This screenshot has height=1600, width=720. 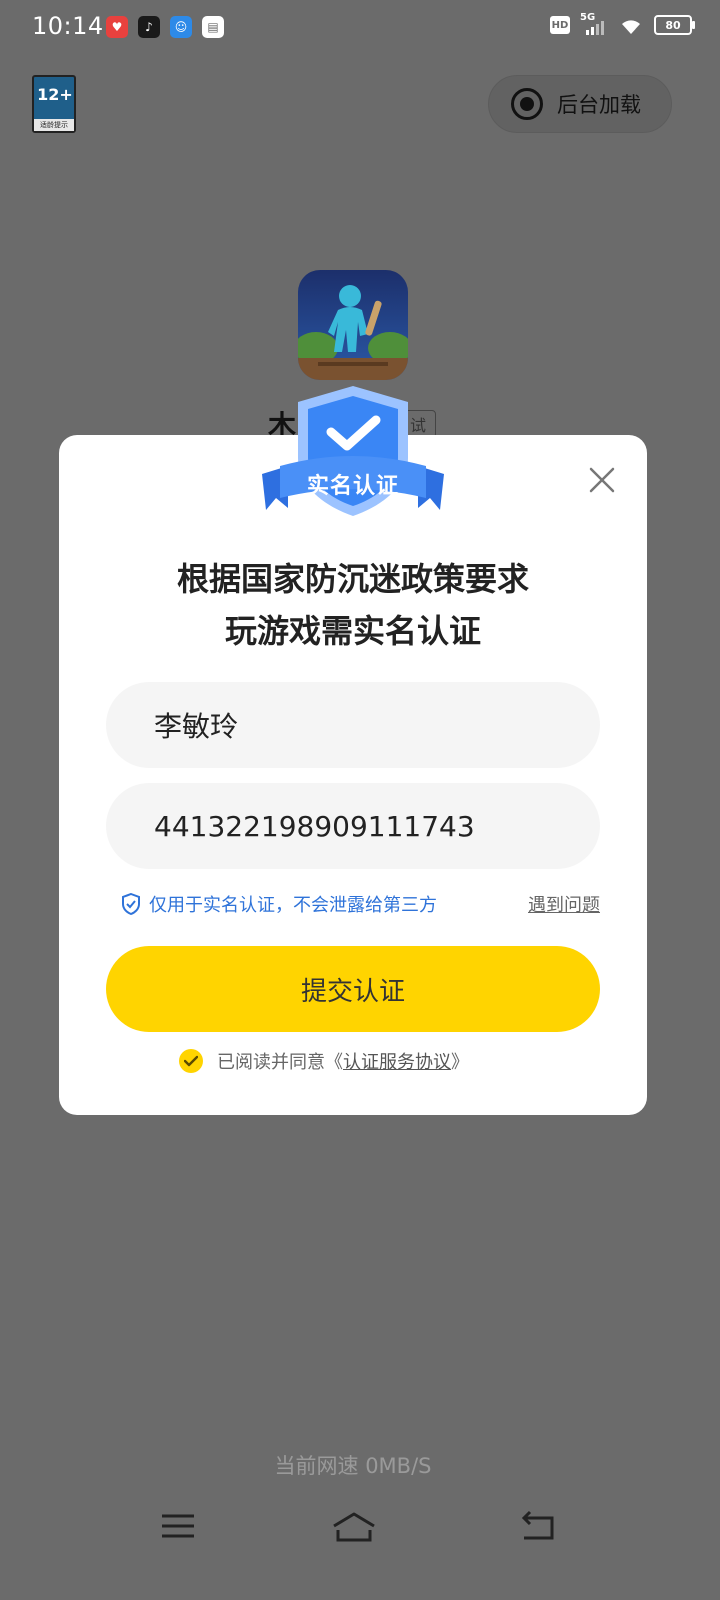 I want to click on id-number-field, so click(x=353, y=826).